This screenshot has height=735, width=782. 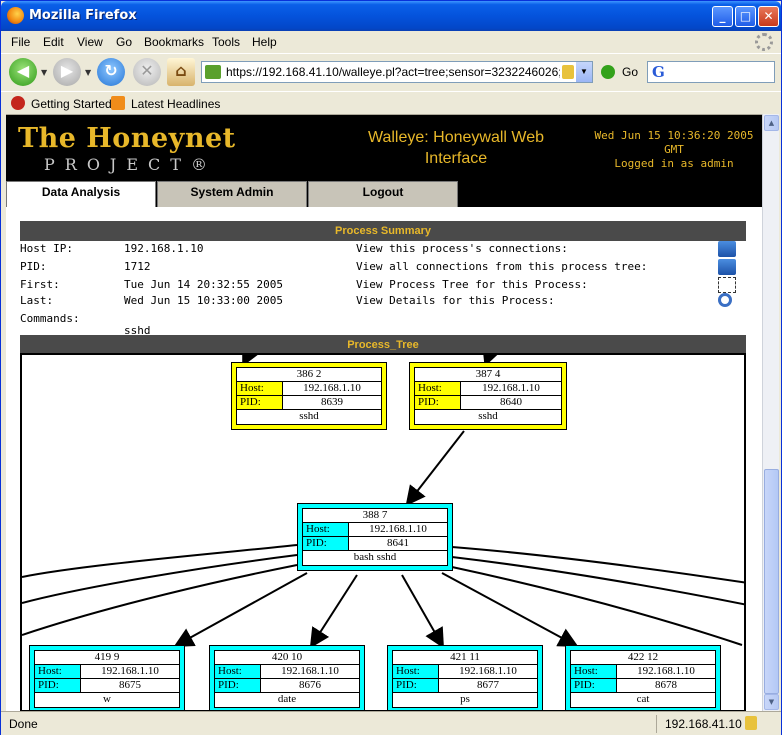 I want to click on process-node-table: 386 2 Host: 192.168.1.10 PID: 8639 sshd, so click(x=309, y=396).